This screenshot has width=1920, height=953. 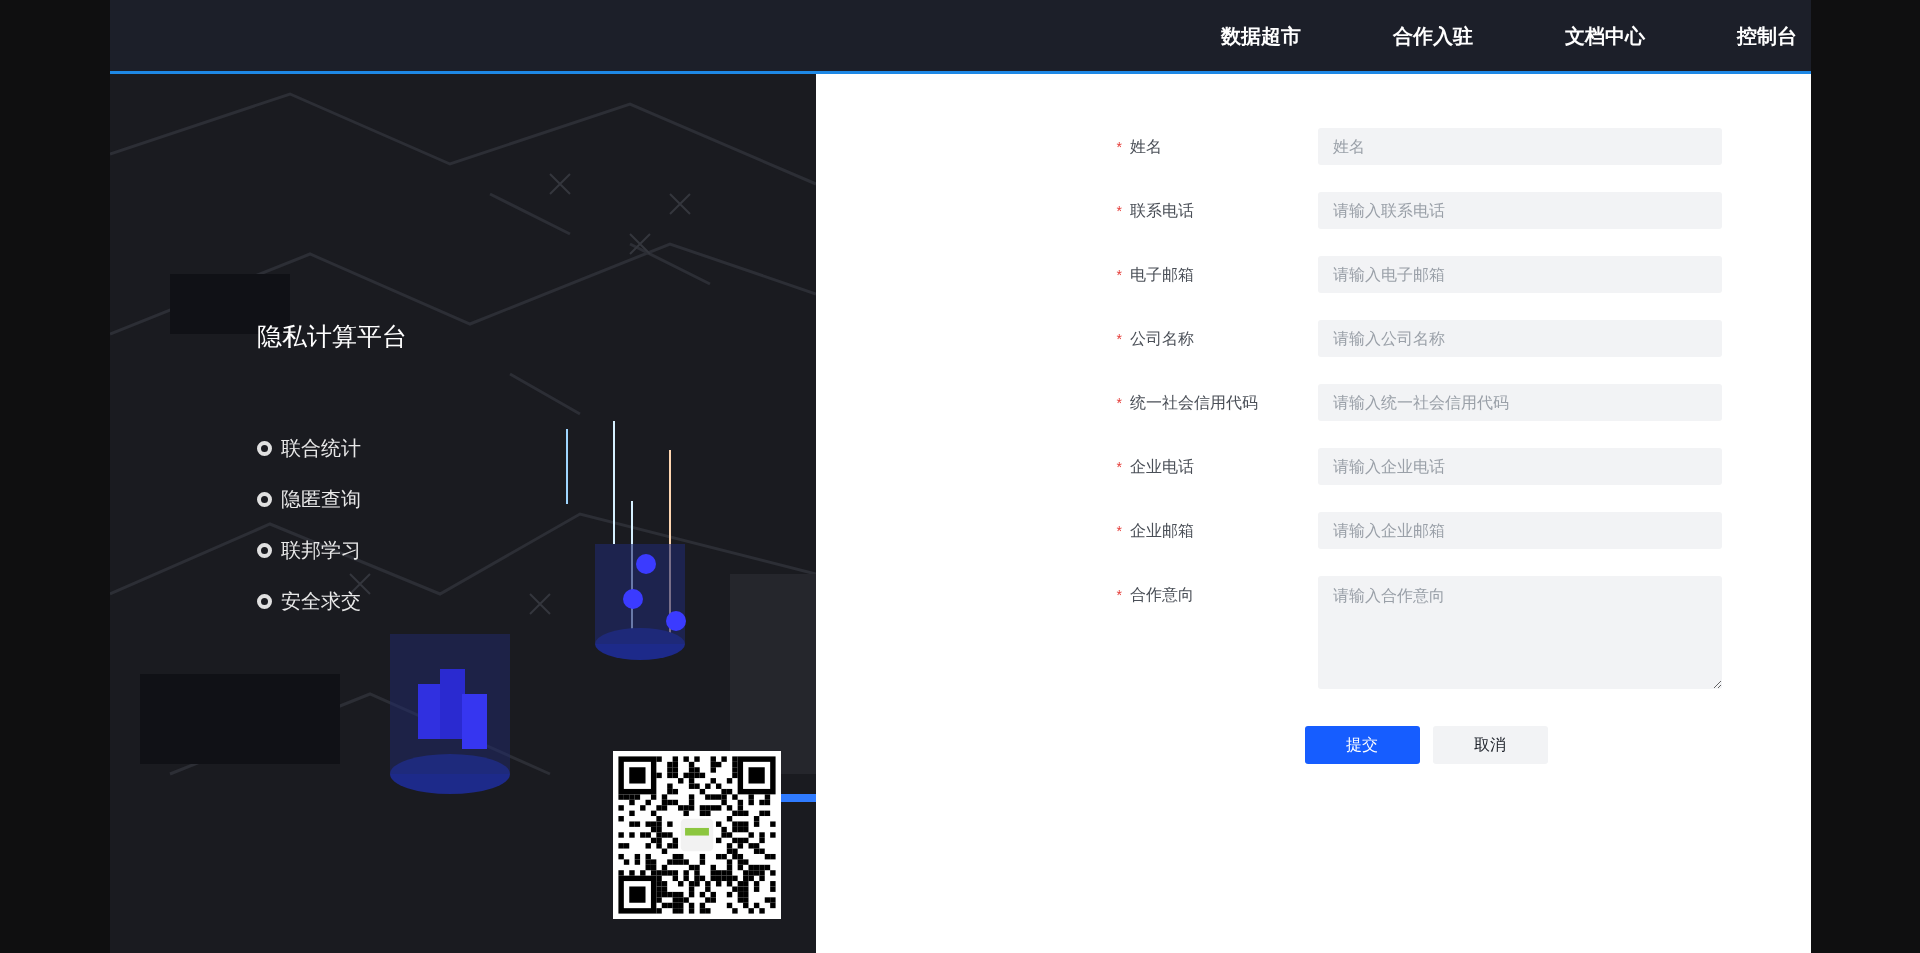 I want to click on field-label: 合作意向, so click(x=1161, y=594).